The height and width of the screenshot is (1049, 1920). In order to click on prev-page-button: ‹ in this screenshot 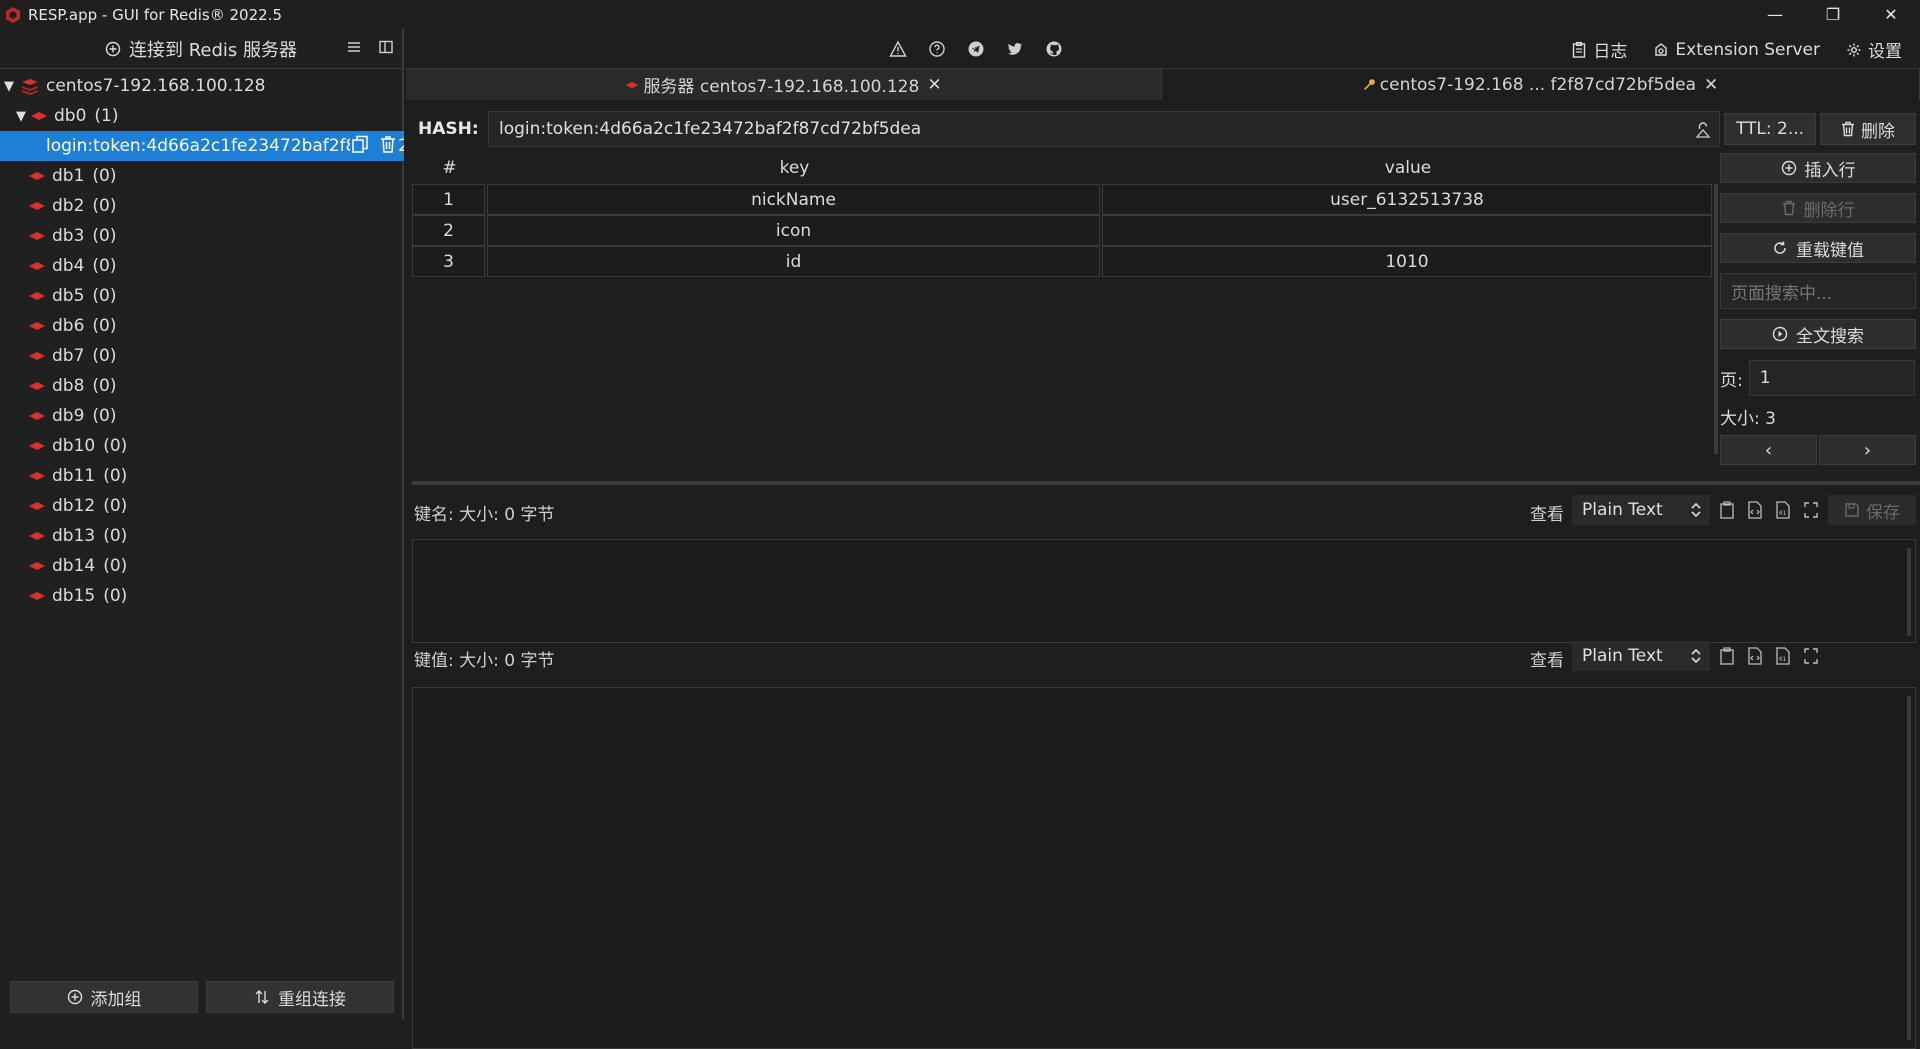, I will do `click(1768, 450)`.